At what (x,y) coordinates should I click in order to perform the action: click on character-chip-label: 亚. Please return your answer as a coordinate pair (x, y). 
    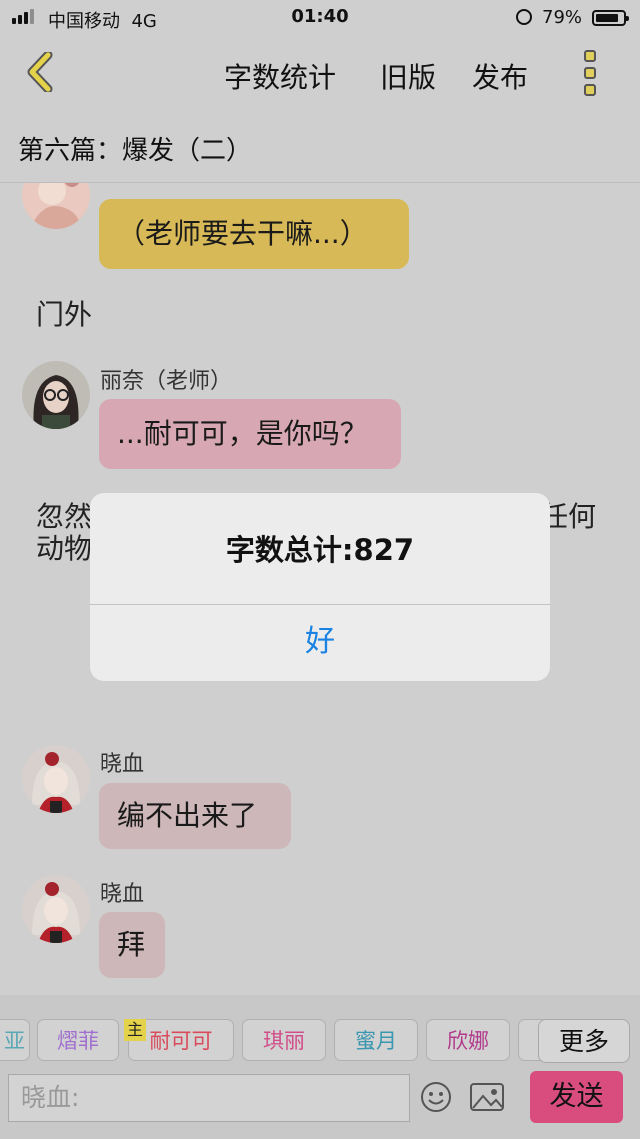
    Looking at the image, I should click on (14, 1041).